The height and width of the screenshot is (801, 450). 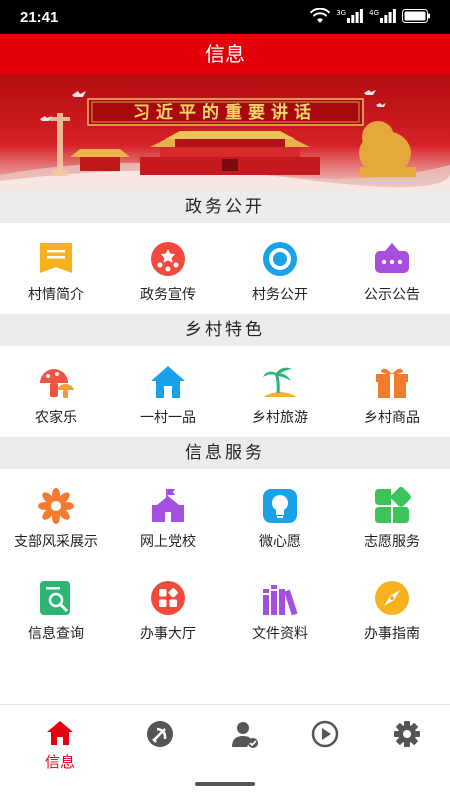 What do you see at coordinates (225, 453) in the screenshot?
I see `section-header-info-services: 信息服务` at bounding box center [225, 453].